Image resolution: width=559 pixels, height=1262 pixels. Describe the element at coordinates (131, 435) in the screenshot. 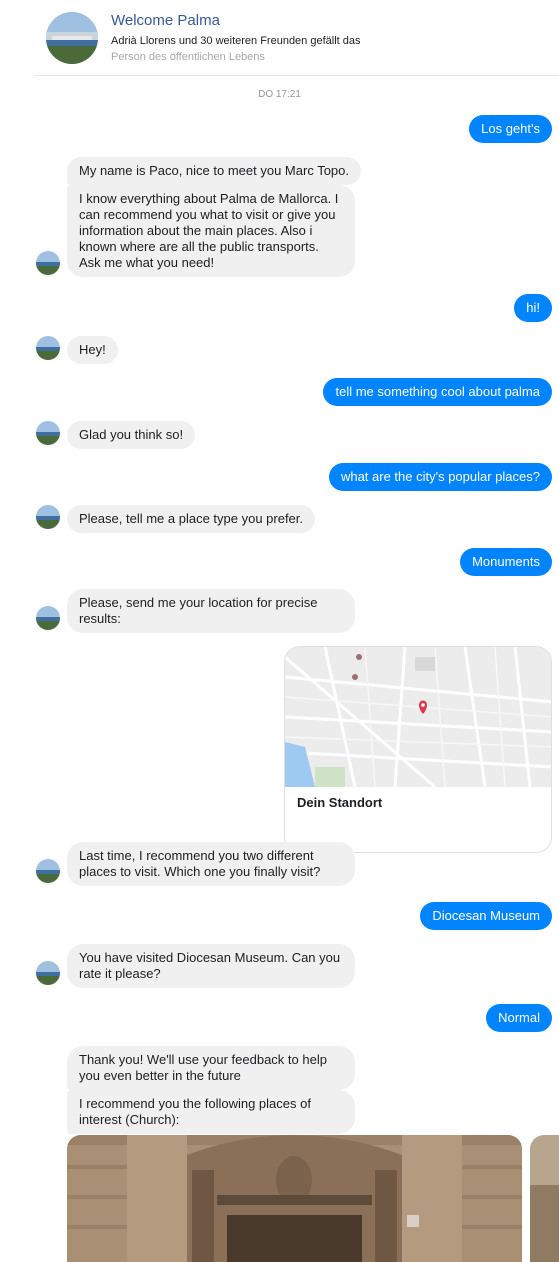

I see `message-incoming: Glad you think so!` at that location.